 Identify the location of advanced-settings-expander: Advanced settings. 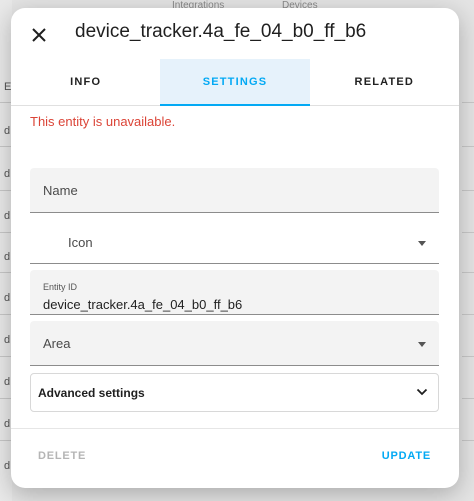
(234, 392).